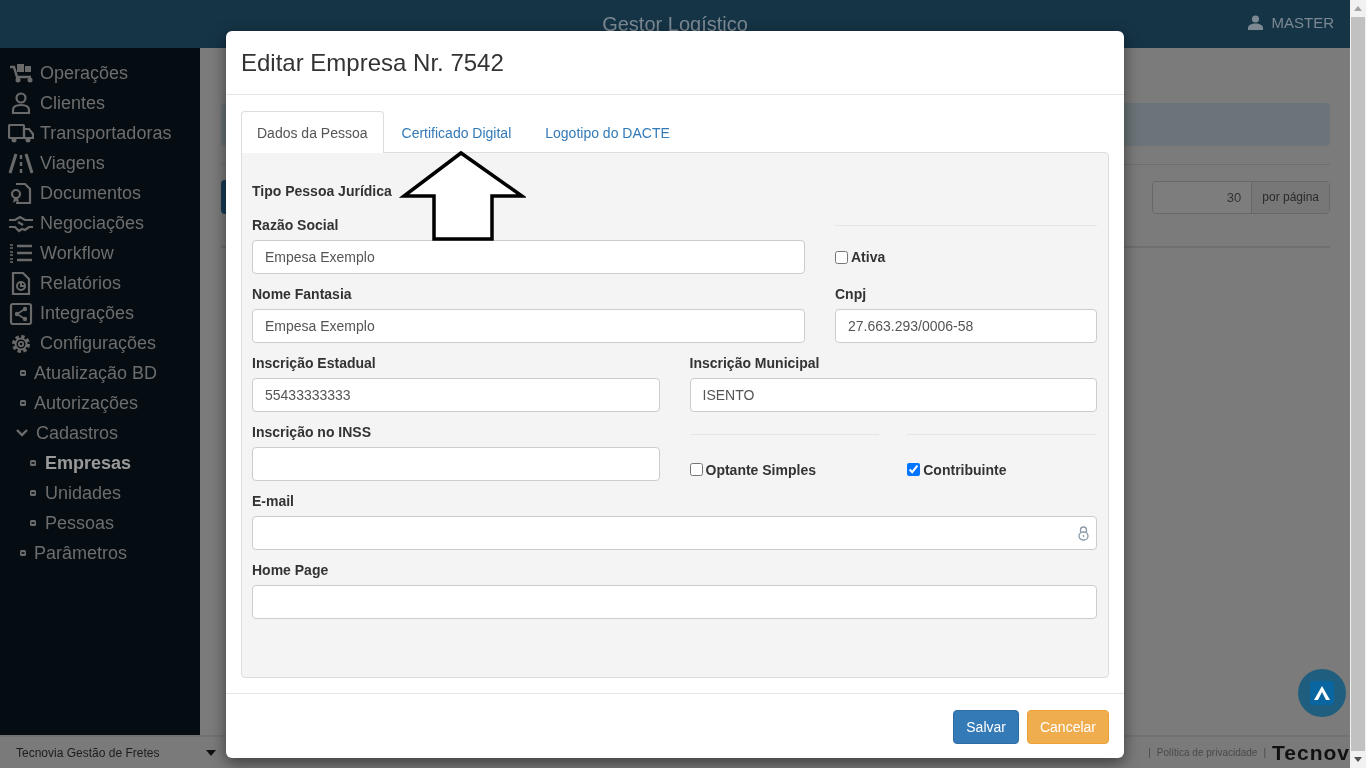 The width and height of the screenshot is (1366, 768). I want to click on chevron-up-icon, so click(1322, 693).